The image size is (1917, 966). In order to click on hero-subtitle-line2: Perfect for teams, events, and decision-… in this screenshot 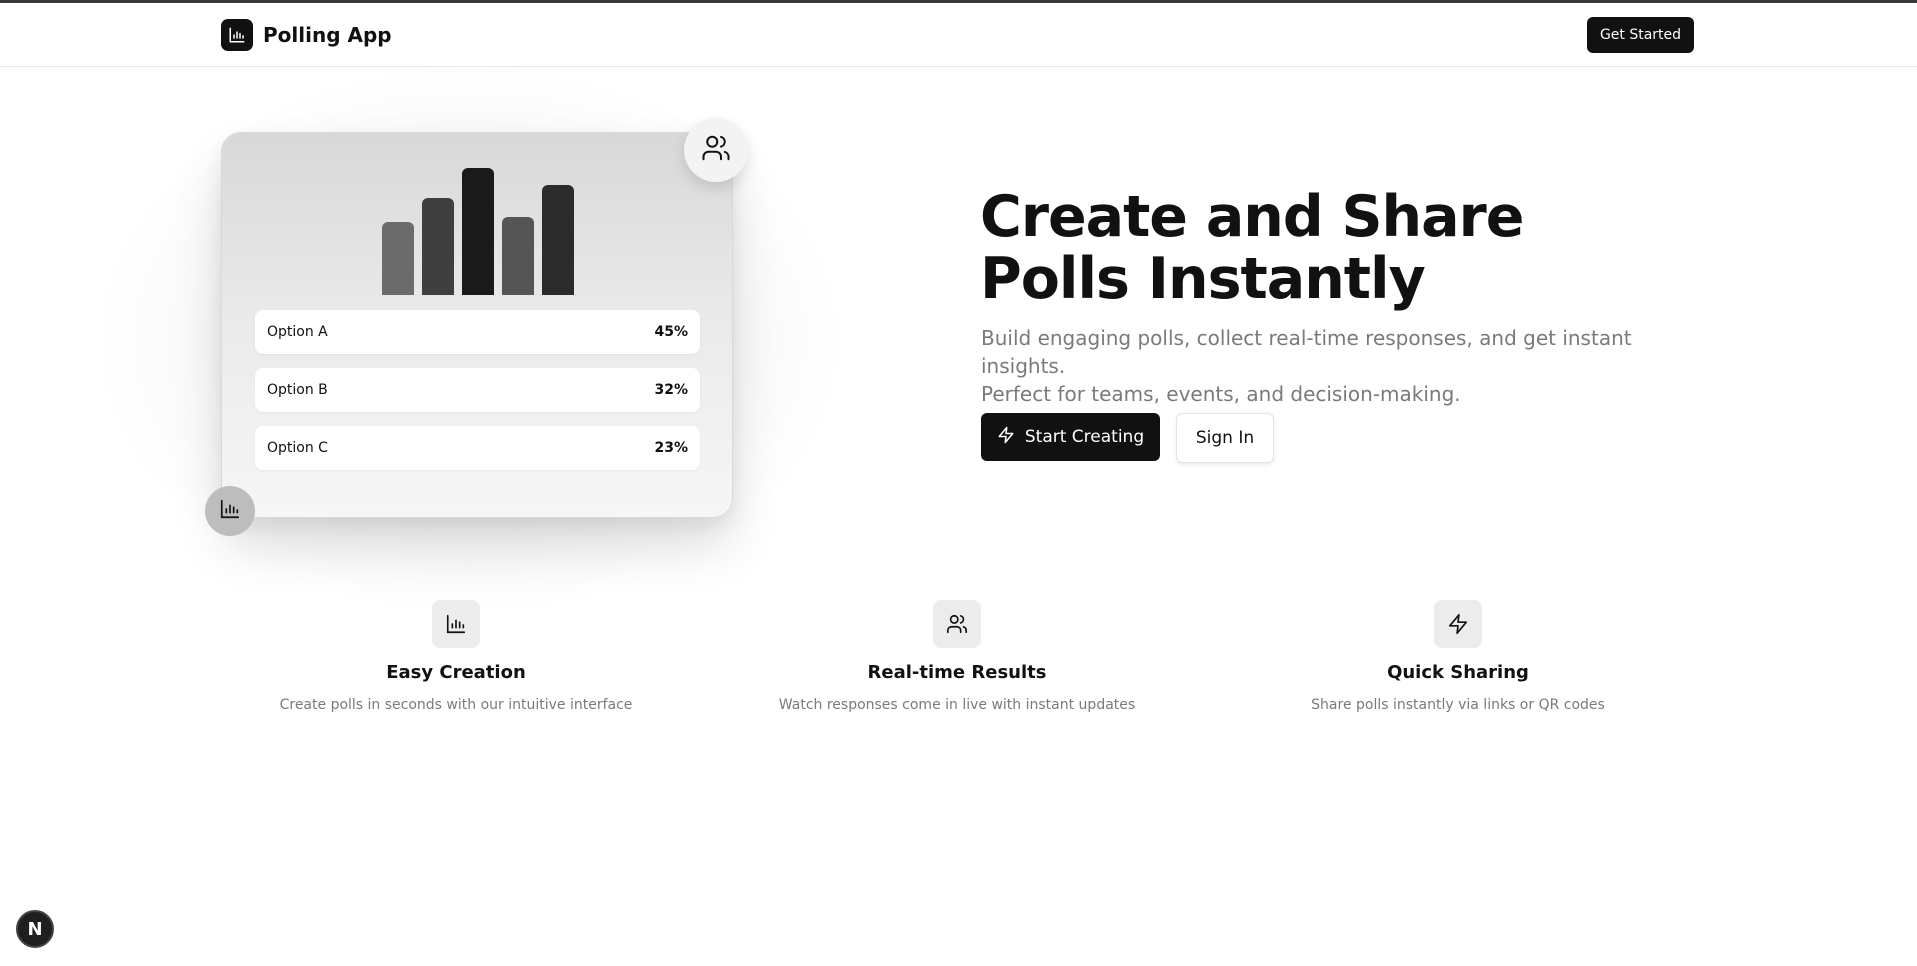, I will do `click(1221, 394)`.